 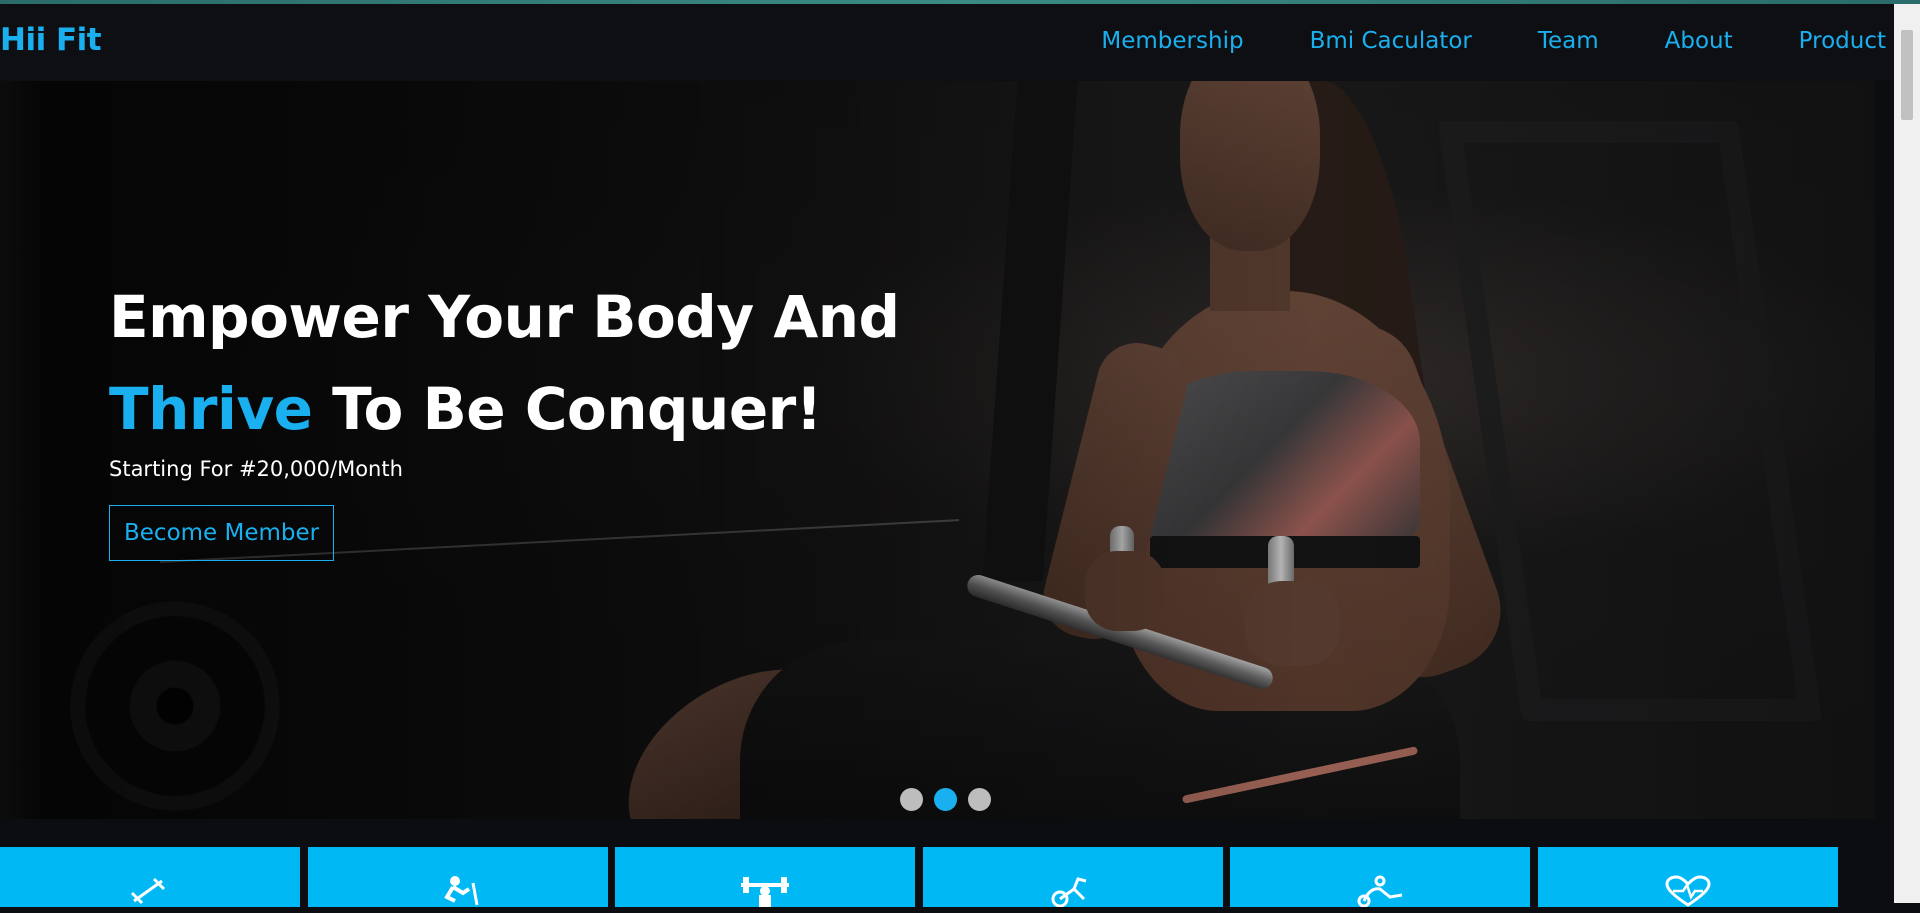 What do you see at coordinates (1568, 41) in the screenshot?
I see `nav-link-team: Team` at bounding box center [1568, 41].